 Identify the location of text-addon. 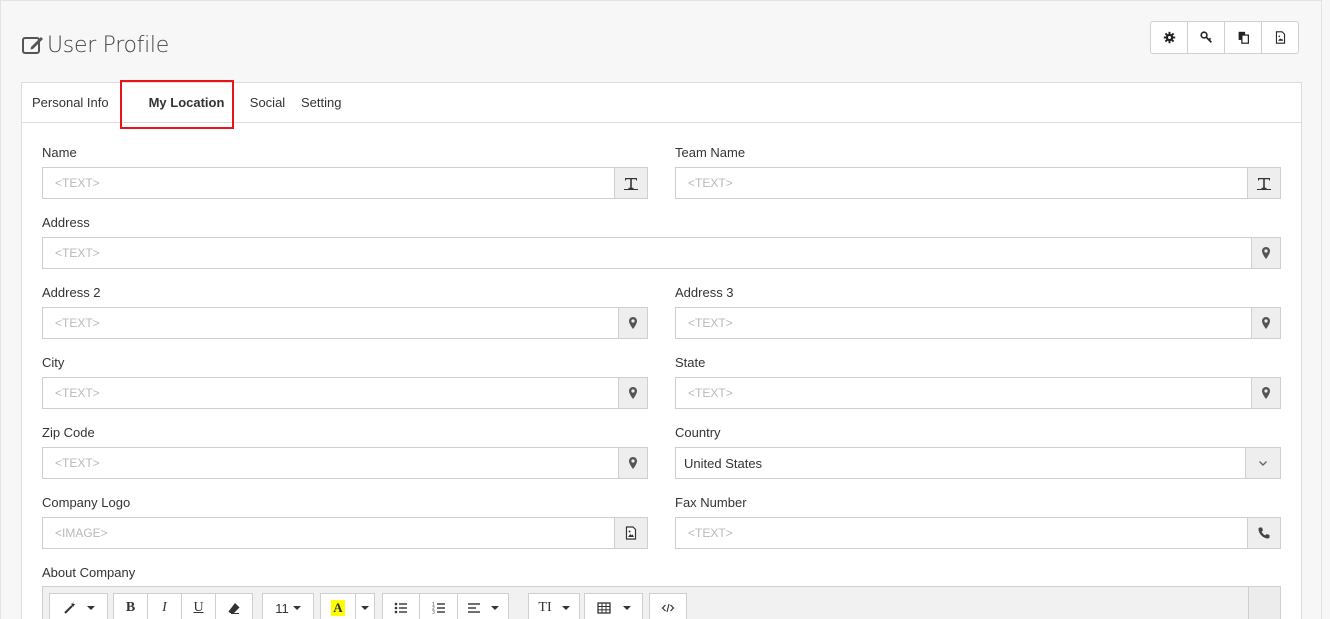
(1263, 183).